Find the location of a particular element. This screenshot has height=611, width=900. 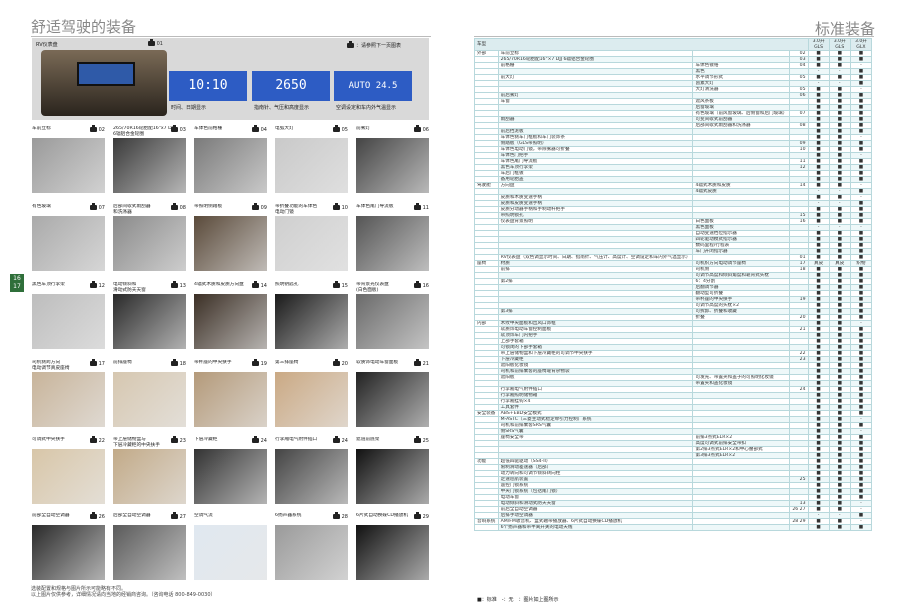

page-number: 16 17 is located at coordinates (17, 283).